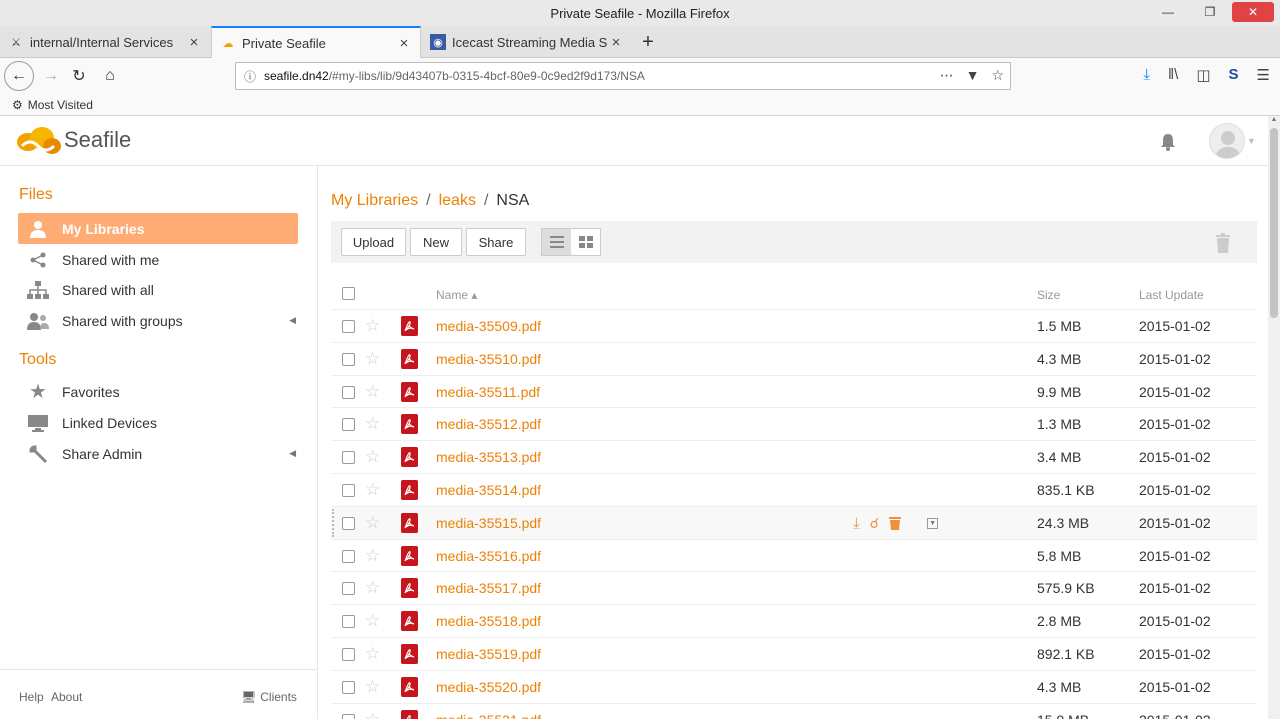 This screenshot has width=1280, height=719. What do you see at coordinates (488, 715) in the screenshot?
I see `file-name-link: media-35521.pdf` at bounding box center [488, 715].